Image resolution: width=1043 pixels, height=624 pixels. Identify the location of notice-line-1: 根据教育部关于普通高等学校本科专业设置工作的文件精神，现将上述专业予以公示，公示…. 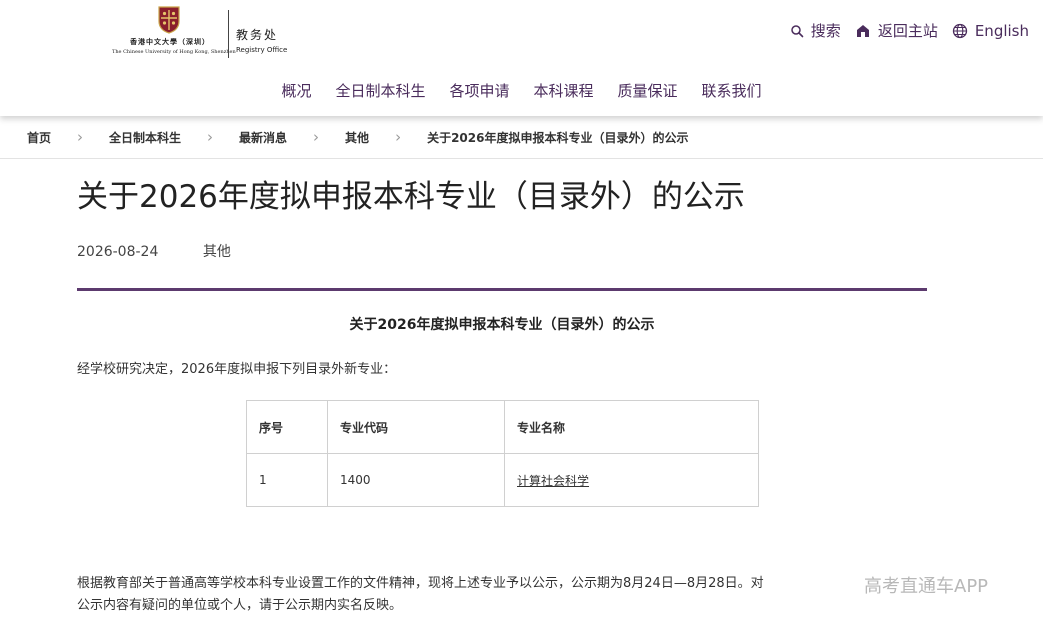
(420, 583).